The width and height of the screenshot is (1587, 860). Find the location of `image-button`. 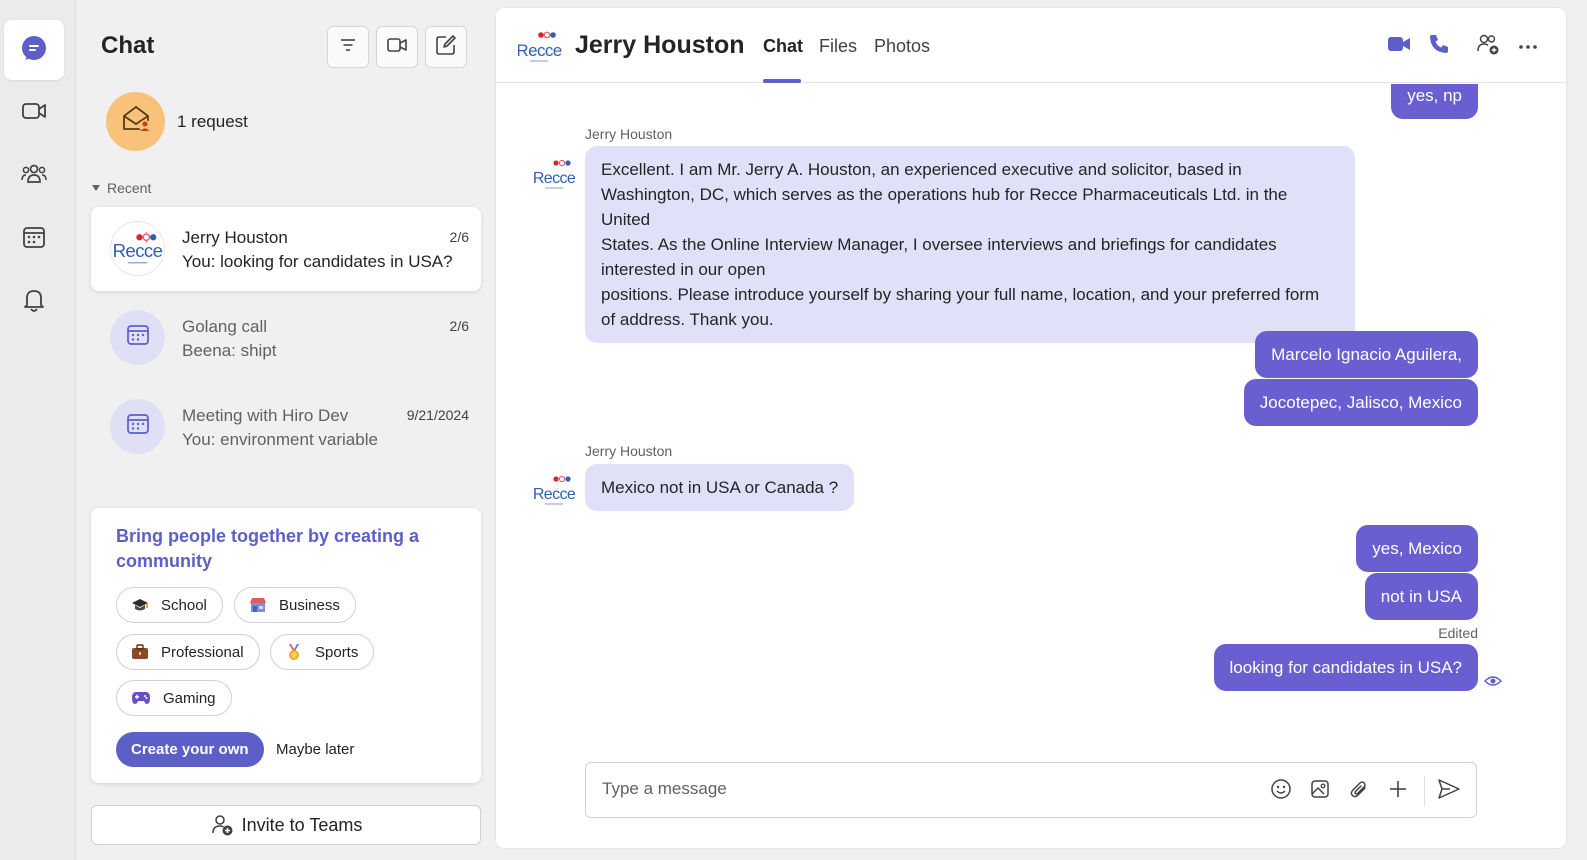

image-button is located at coordinates (1320, 791).